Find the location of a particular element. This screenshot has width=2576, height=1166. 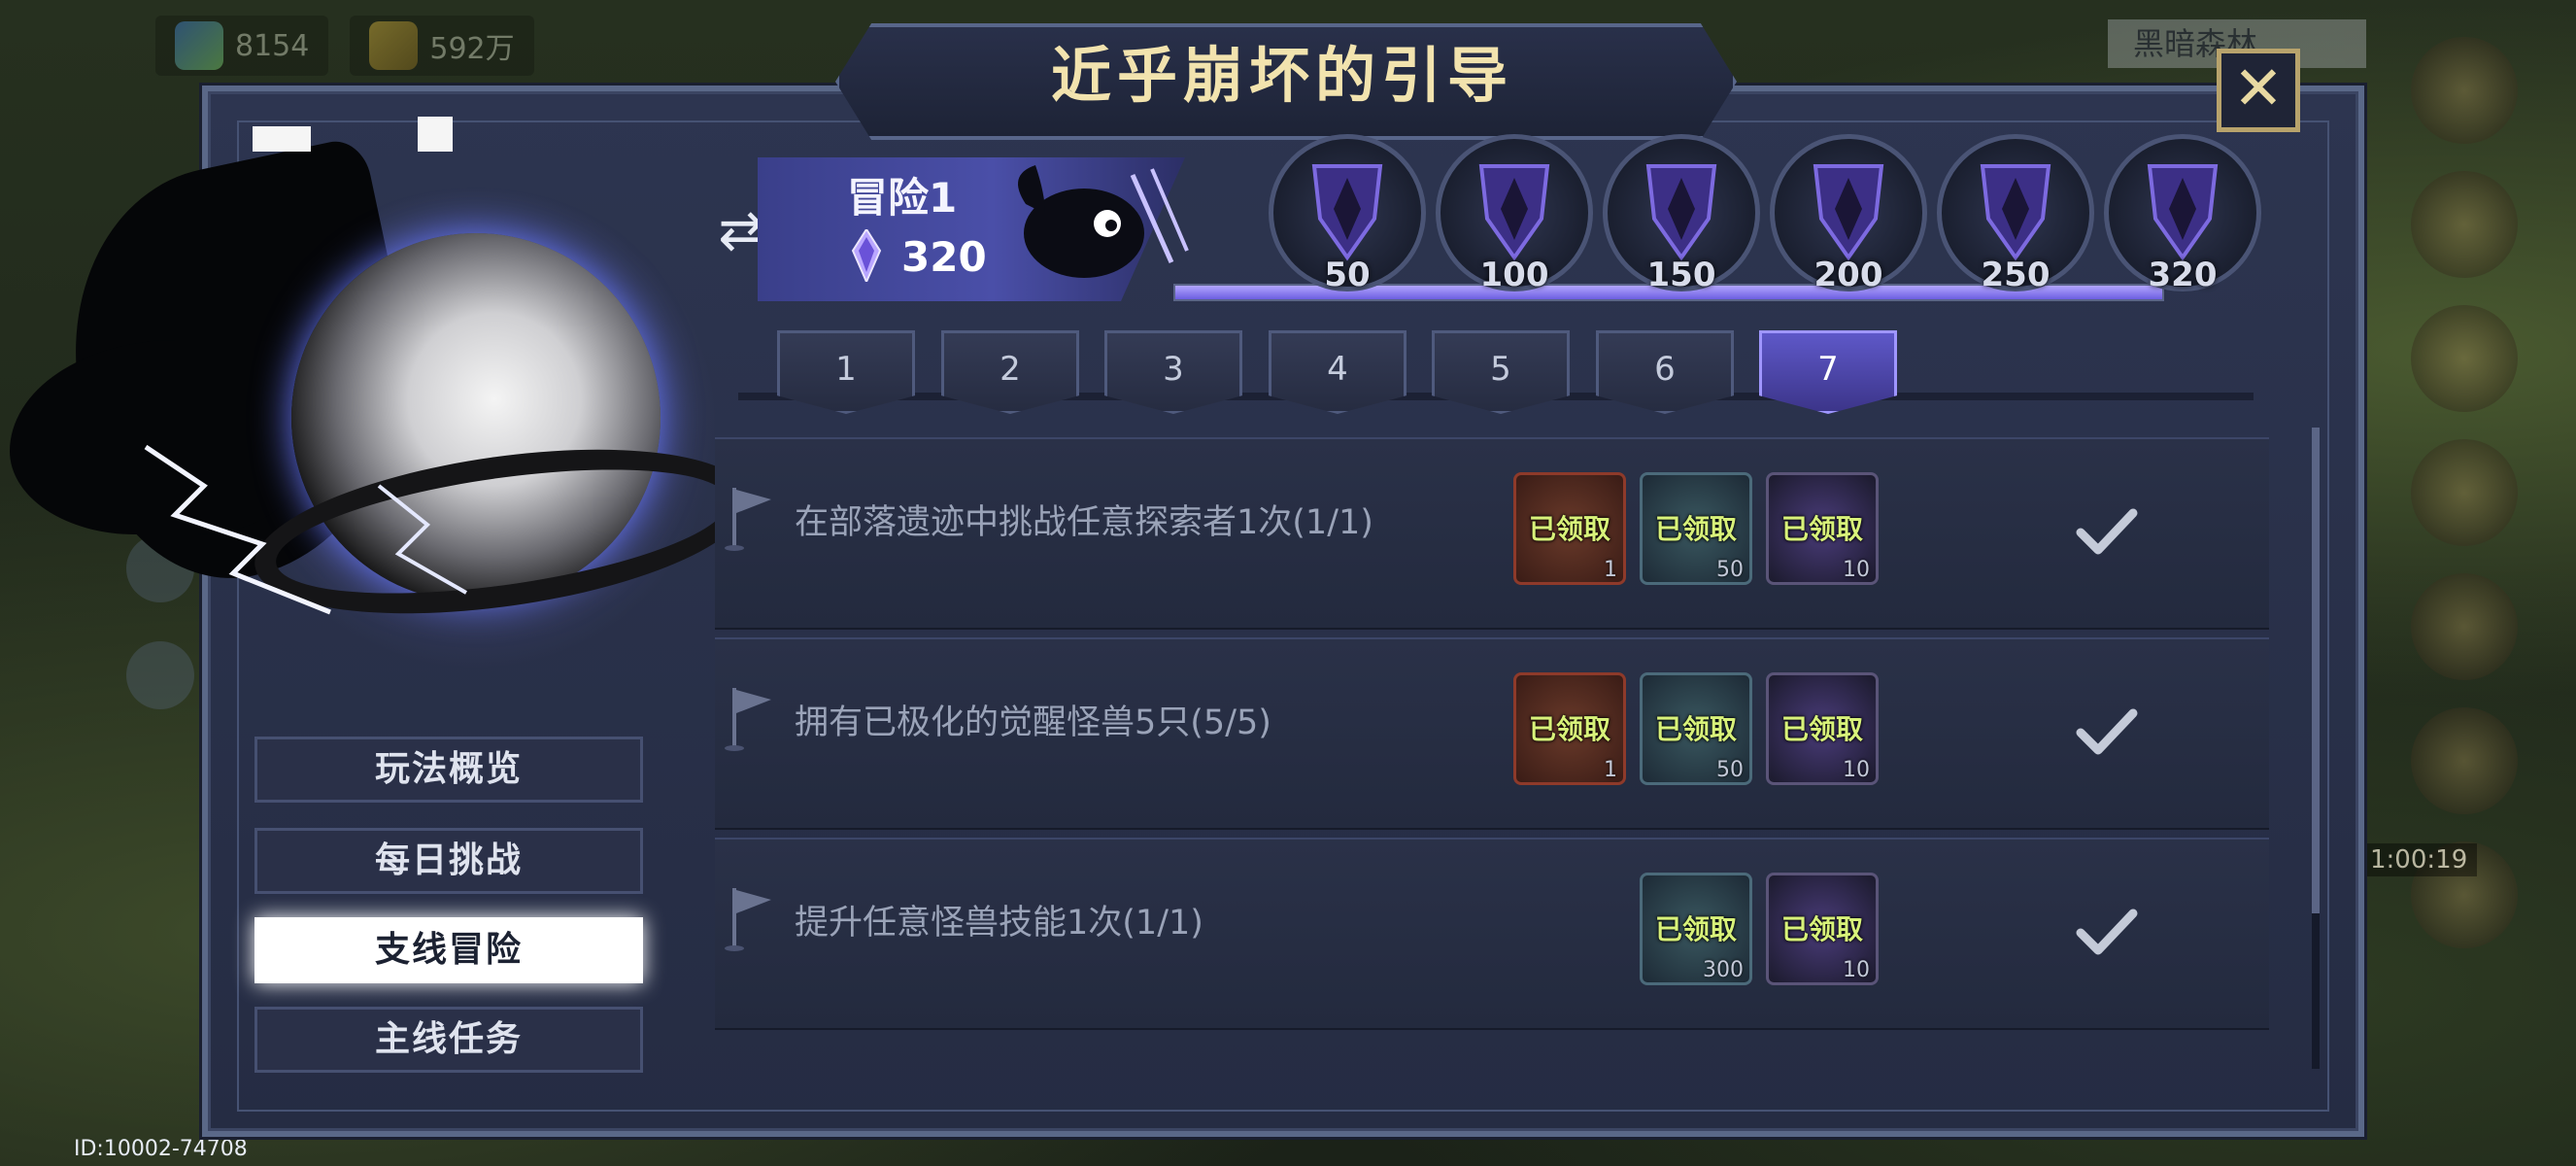

task-scrollbar is located at coordinates (2316, 748).